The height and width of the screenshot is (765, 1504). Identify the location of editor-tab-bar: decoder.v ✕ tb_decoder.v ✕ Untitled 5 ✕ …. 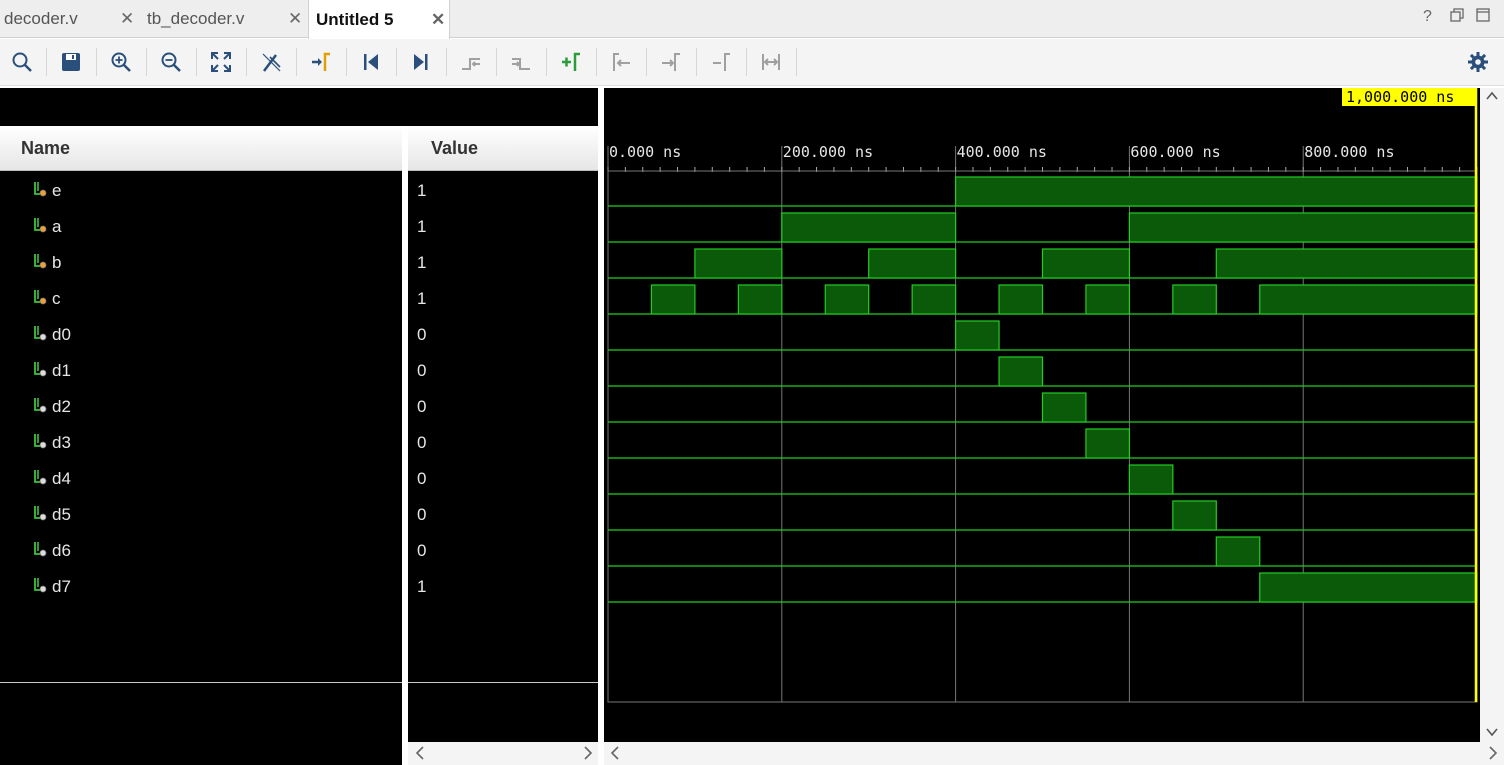
(752, 19).